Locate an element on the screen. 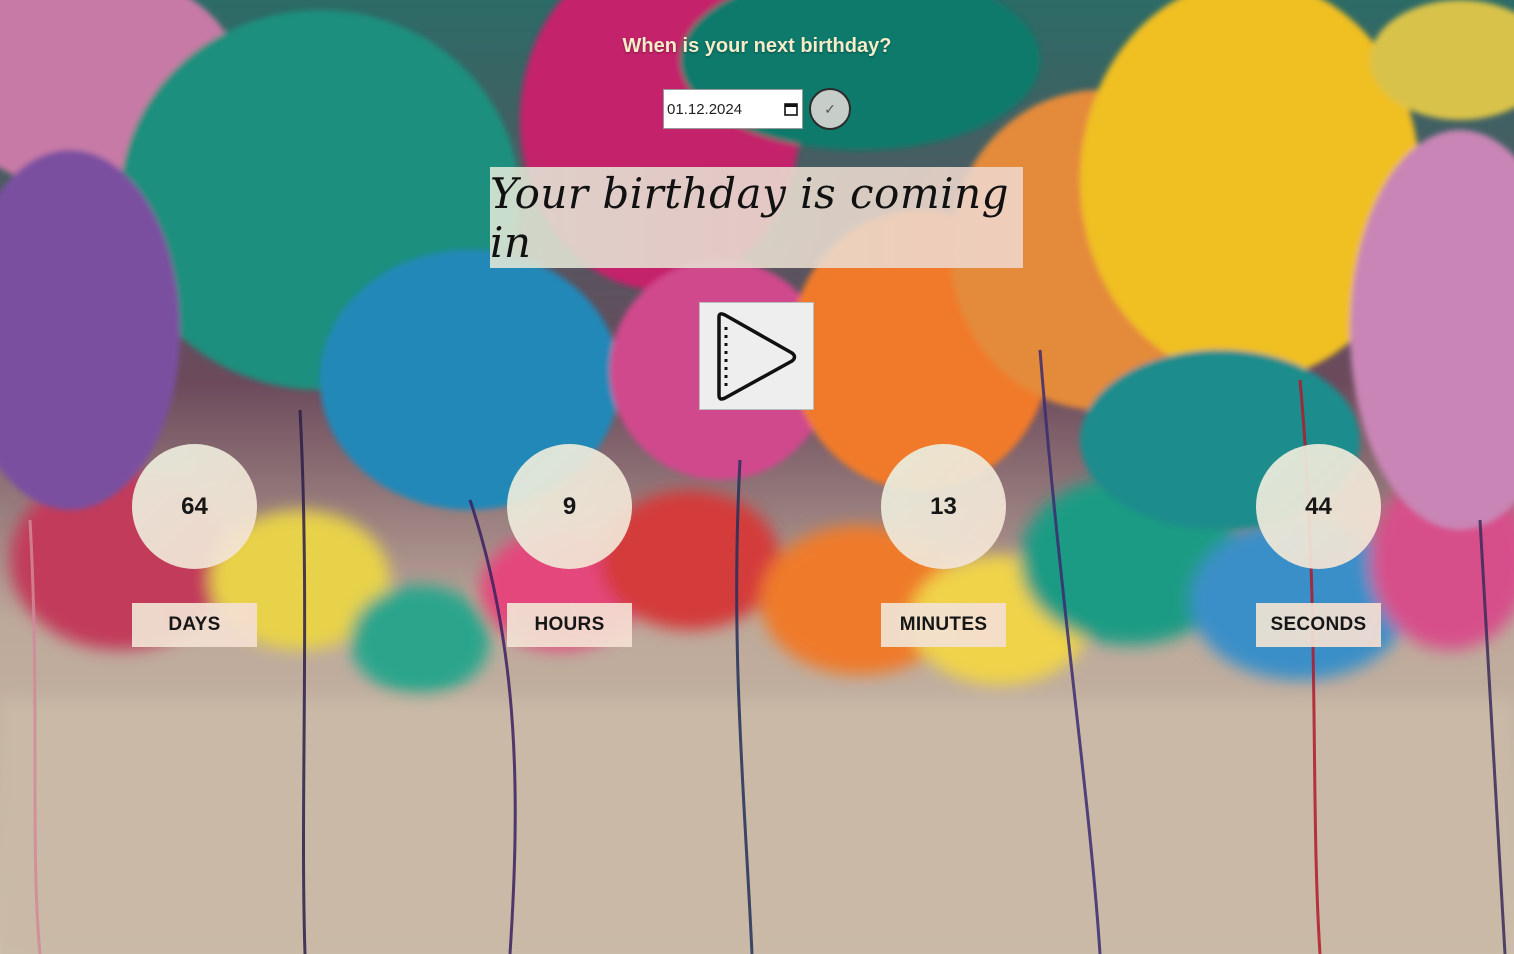  confirm-date-button: ✓ is located at coordinates (830, 109).